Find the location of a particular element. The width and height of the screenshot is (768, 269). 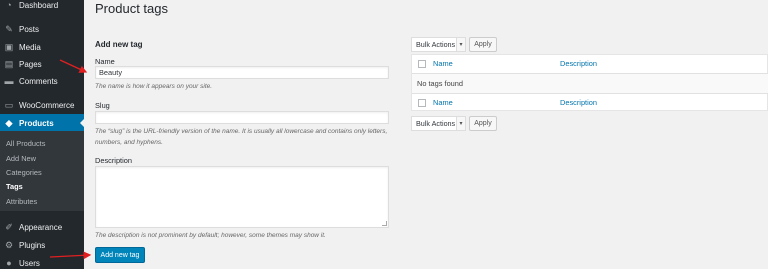

comment-icon: ▬ is located at coordinates (9, 80).